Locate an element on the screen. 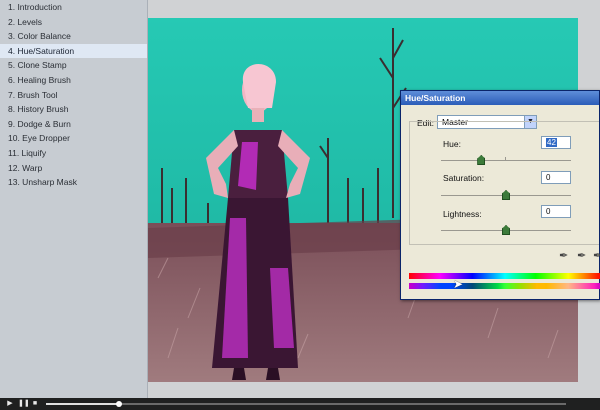 This screenshot has width=600, height=410. lightness-label: Lightness: is located at coordinates (462, 214).